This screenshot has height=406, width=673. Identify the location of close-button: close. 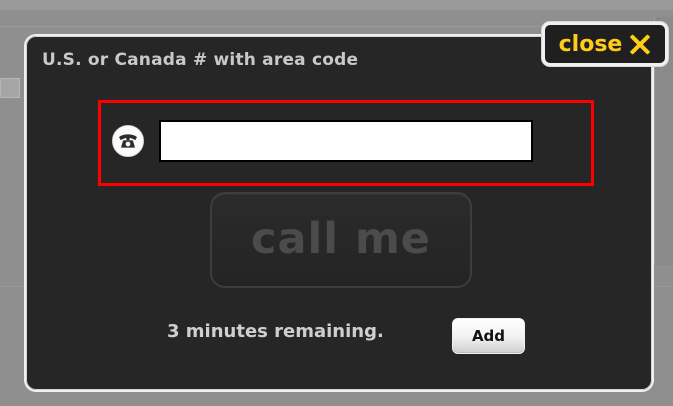
(605, 44).